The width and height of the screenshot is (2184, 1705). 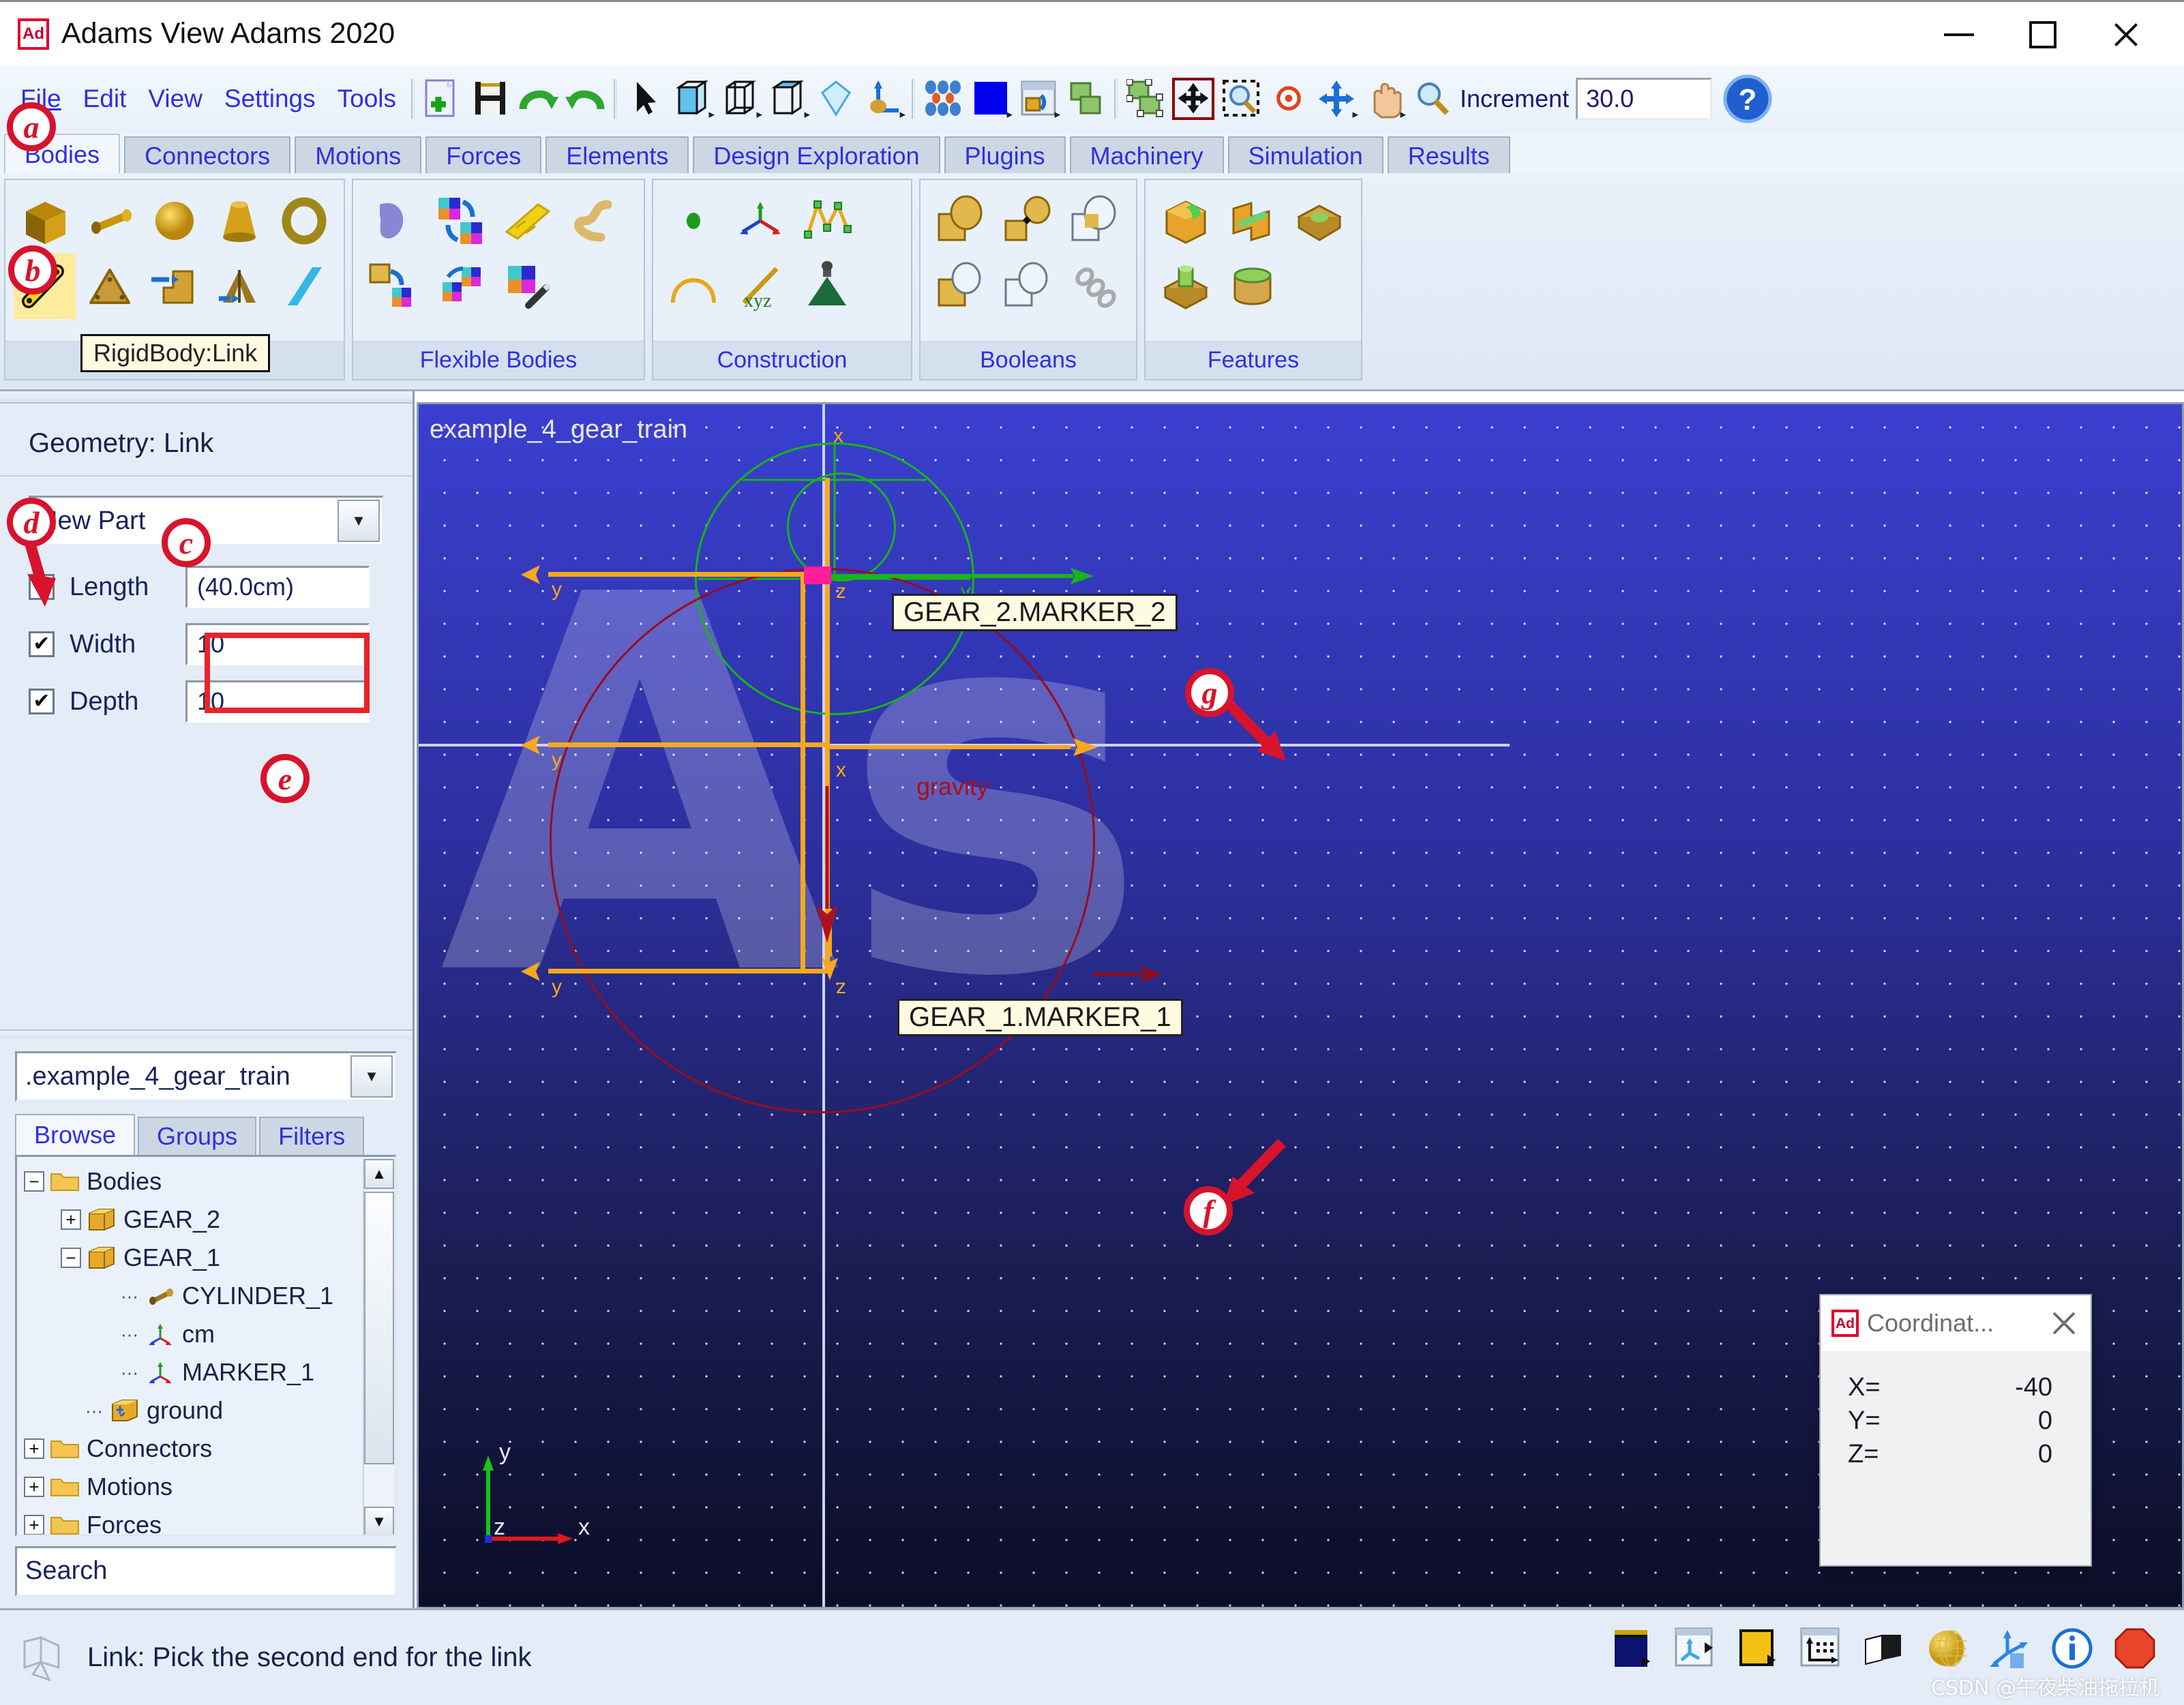 What do you see at coordinates (1758, 1648) in the screenshot?
I see `part-color-icon` at bounding box center [1758, 1648].